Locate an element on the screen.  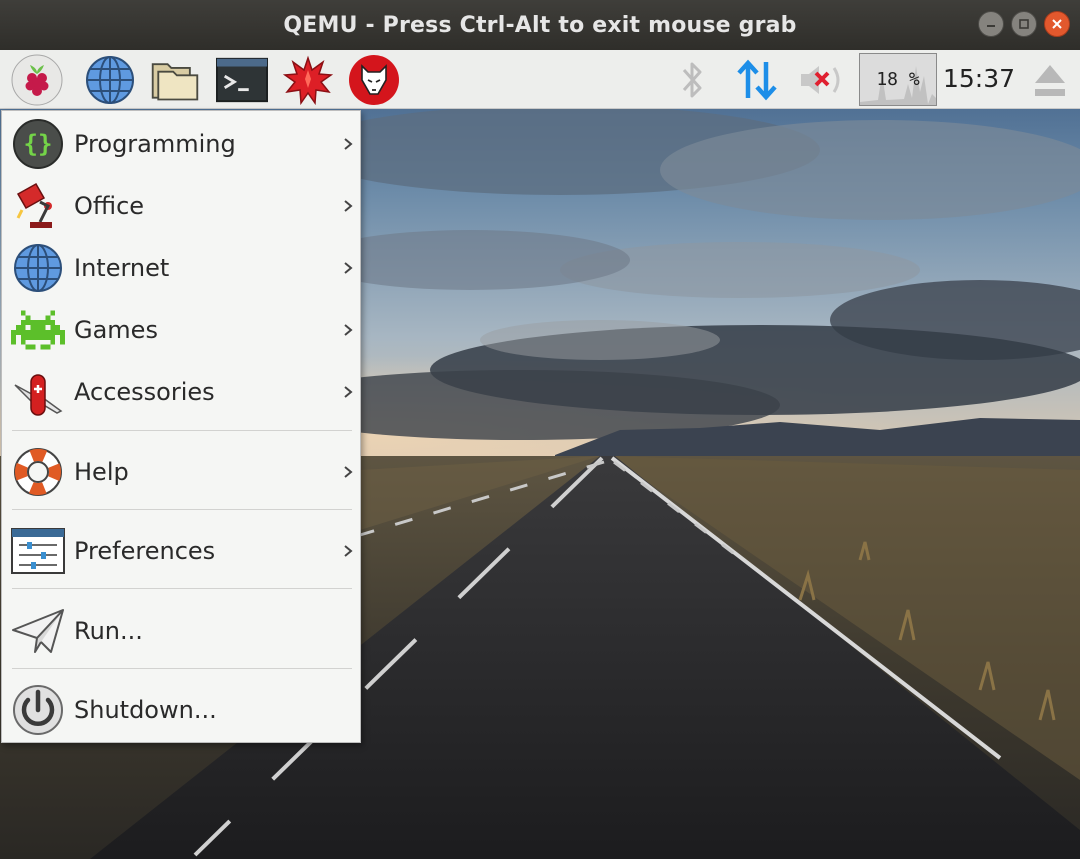
eject-icon is located at coordinates (1050, 80).